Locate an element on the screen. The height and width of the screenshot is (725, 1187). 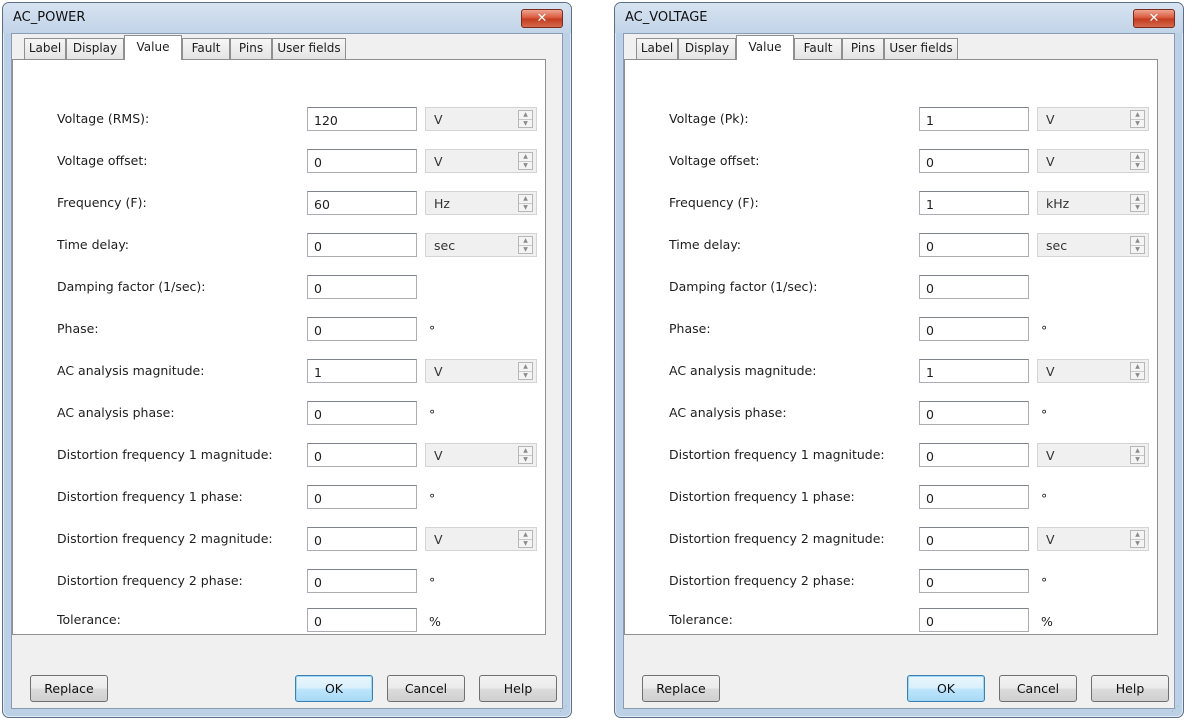
title-bar: AC_VOLTAGE ✕ is located at coordinates (899, 18).